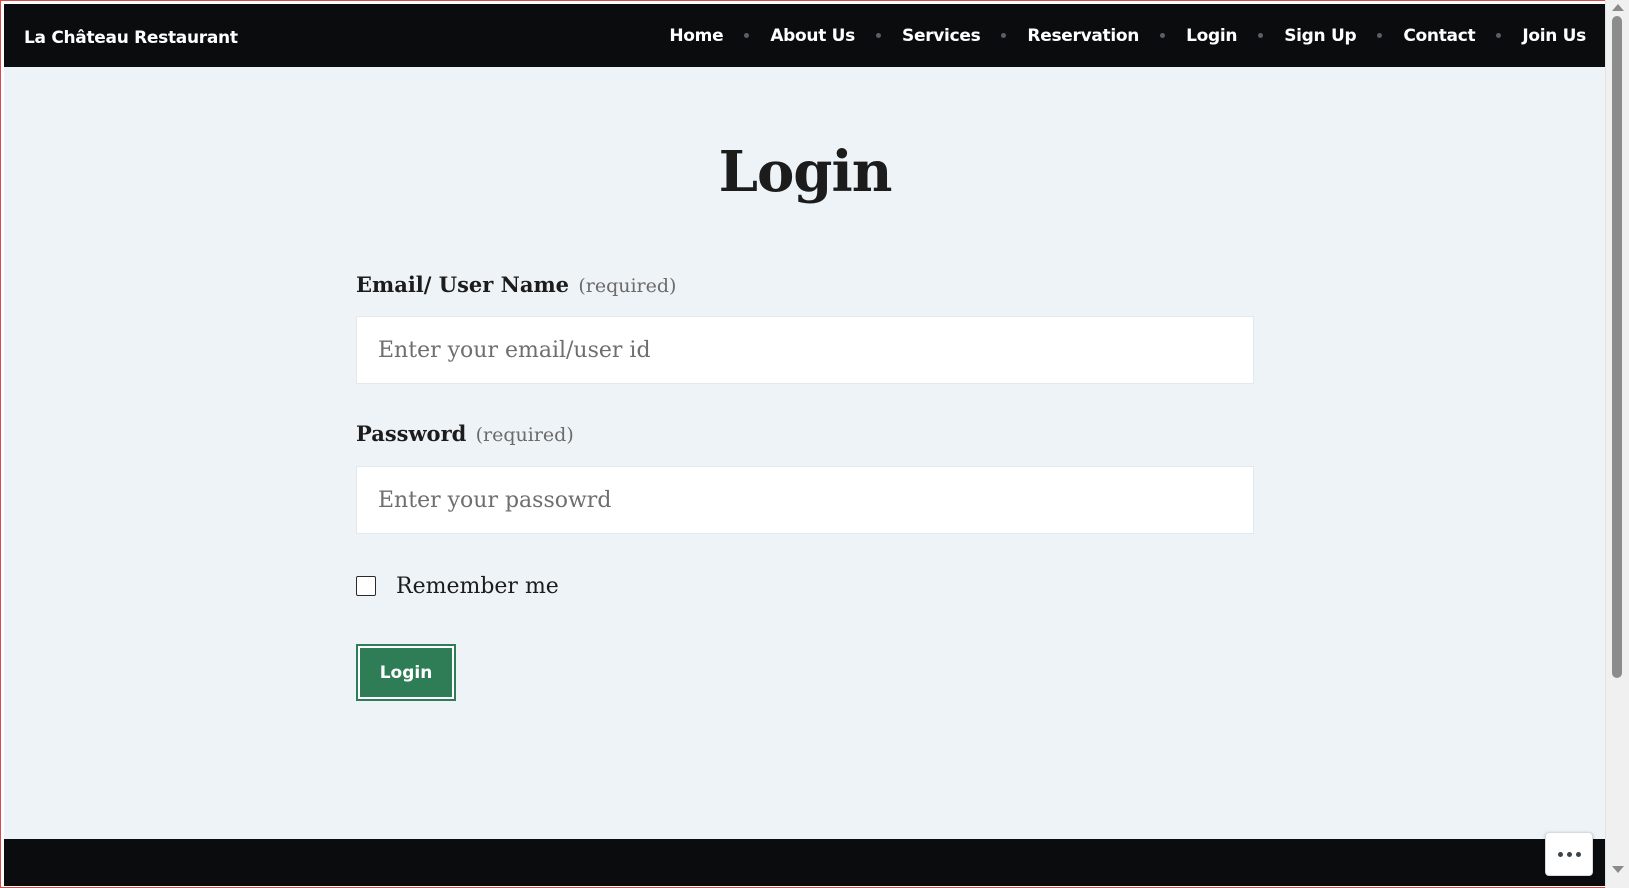 The width and height of the screenshot is (1629, 888). Describe the element at coordinates (812, 36) in the screenshot. I see `nav-item-about-us: About Us` at that location.